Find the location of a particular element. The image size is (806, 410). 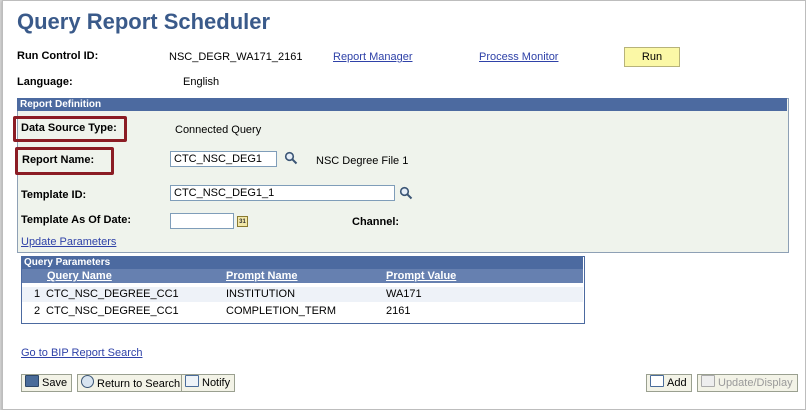

prompt-name-cell: COMPLETION_TERM is located at coordinates (281, 311).